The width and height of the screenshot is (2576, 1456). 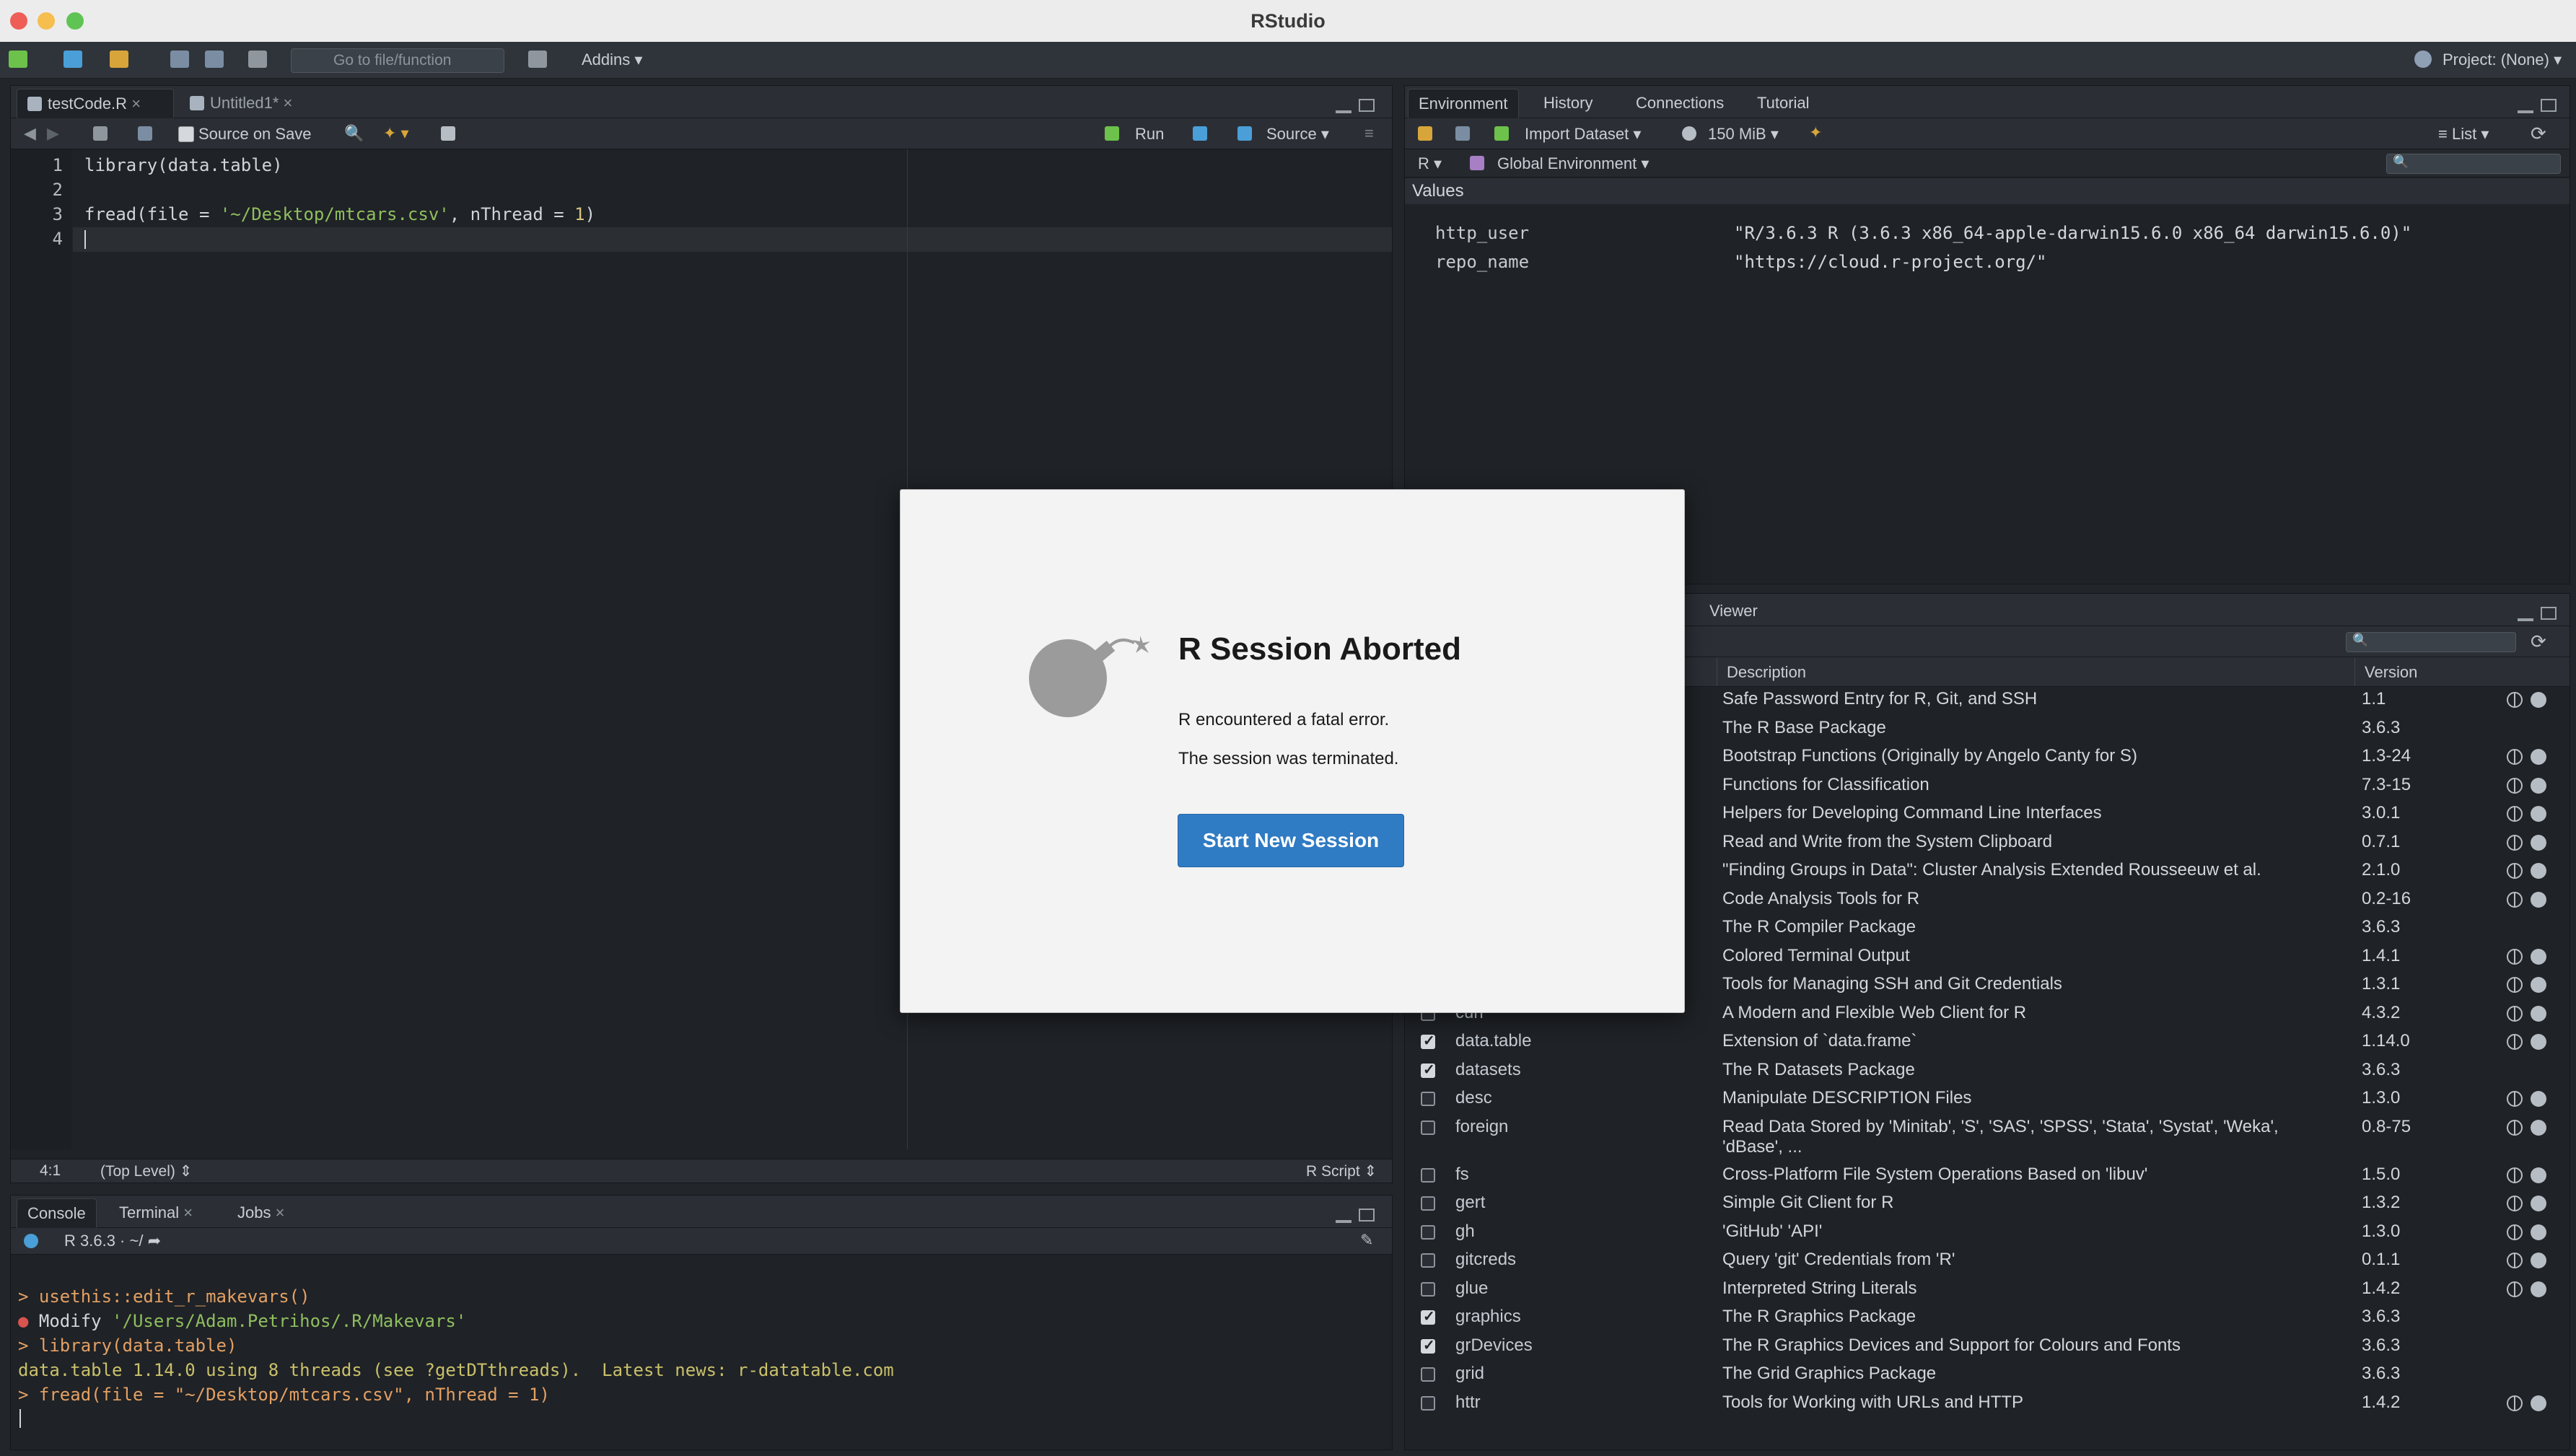 I want to click on fuse-spark-icon, so click(x=1127, y=644).